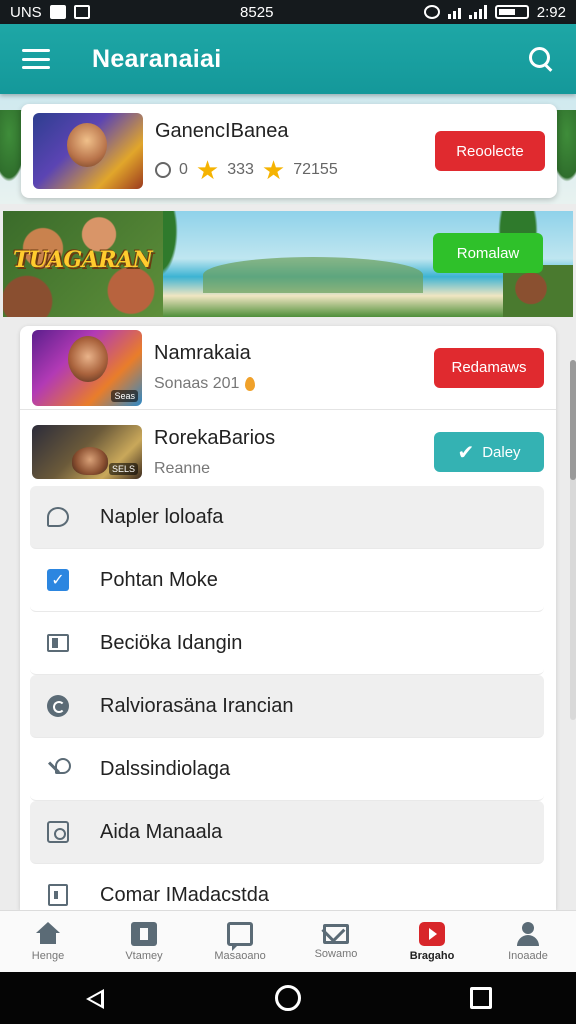 This screenshot has width=576, height=1024. Describe the element at coordinates (171, 642) in the screenshot. I see `menu-item-label: Beciöka Idangin` at that location.